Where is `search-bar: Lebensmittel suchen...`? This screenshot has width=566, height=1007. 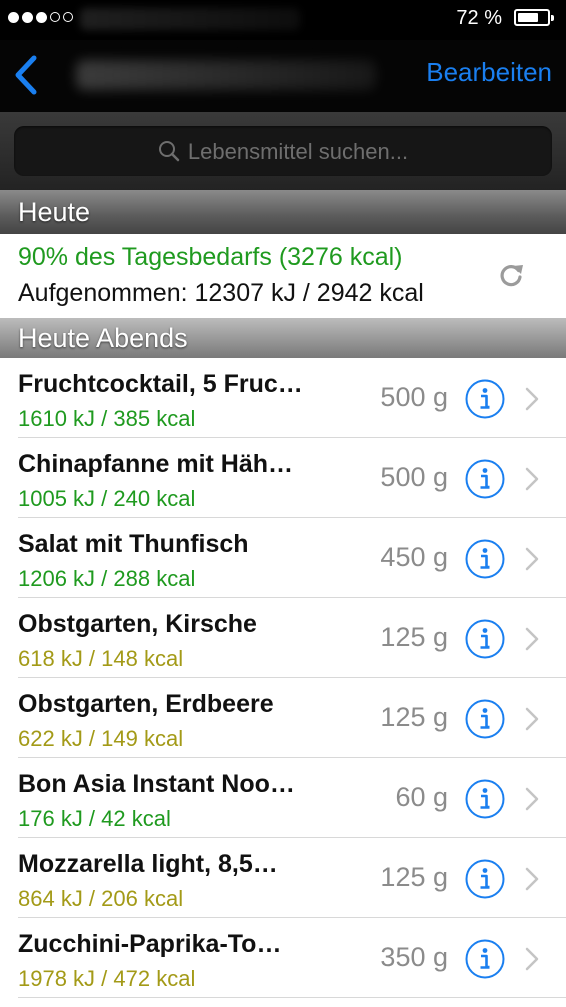
search-bar: Lebensmittel suchen... is located at coordinates (283, 151).